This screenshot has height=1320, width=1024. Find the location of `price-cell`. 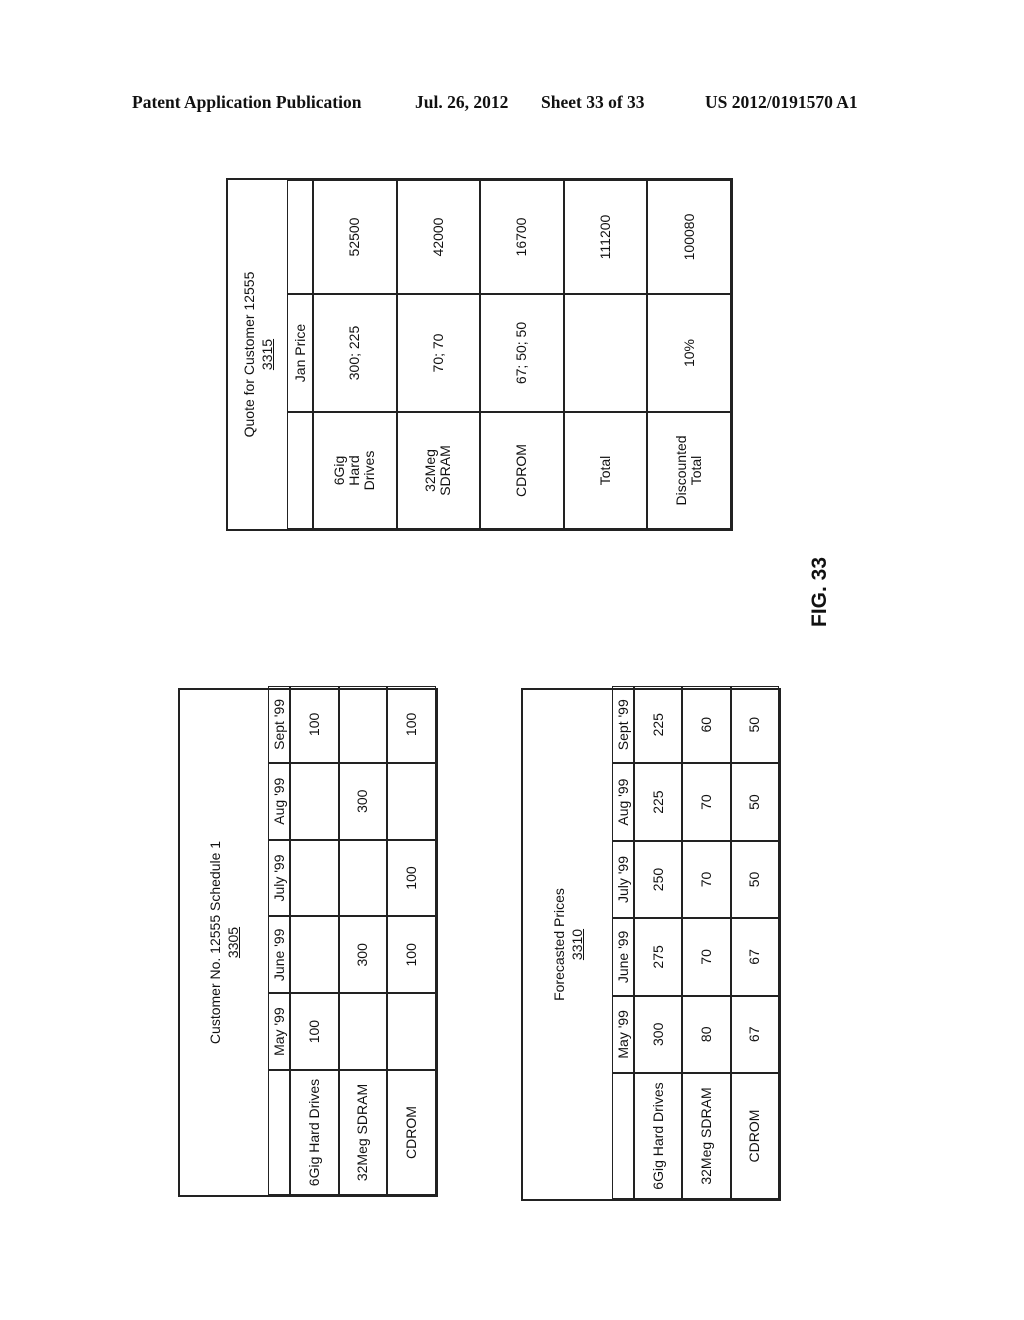

price-cell is located at coordinates (605, 353).